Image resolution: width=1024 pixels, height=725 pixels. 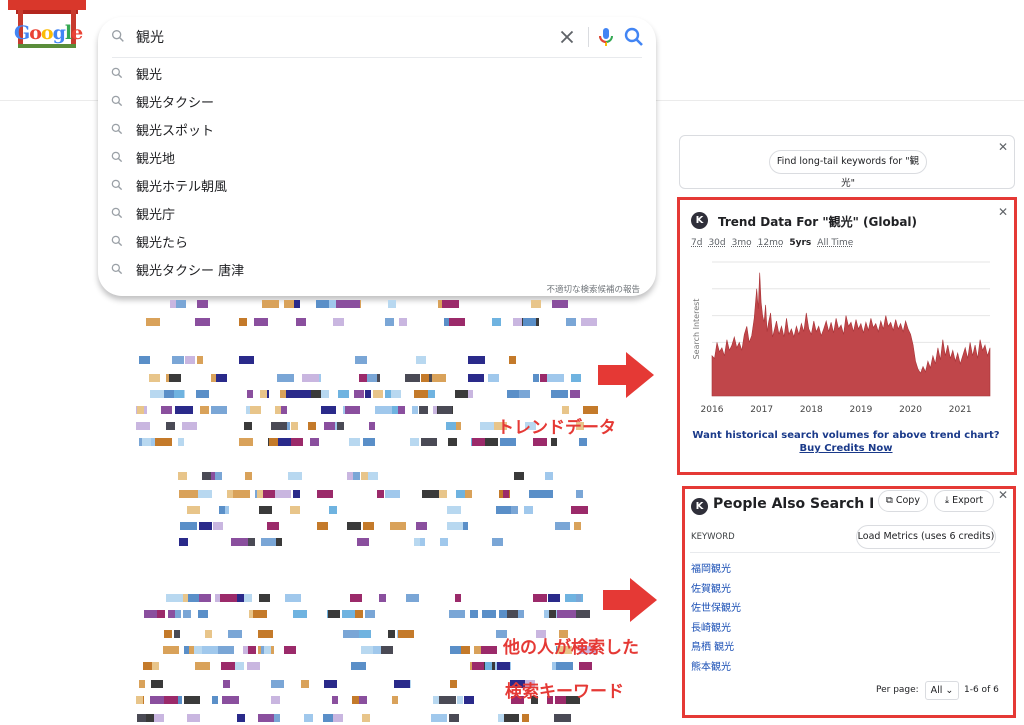 What do you see at coordinates (377, 185) in the screenshot?
I see `suggestion-item: 観光ホテル朝風` at bounding box center [377, 185].